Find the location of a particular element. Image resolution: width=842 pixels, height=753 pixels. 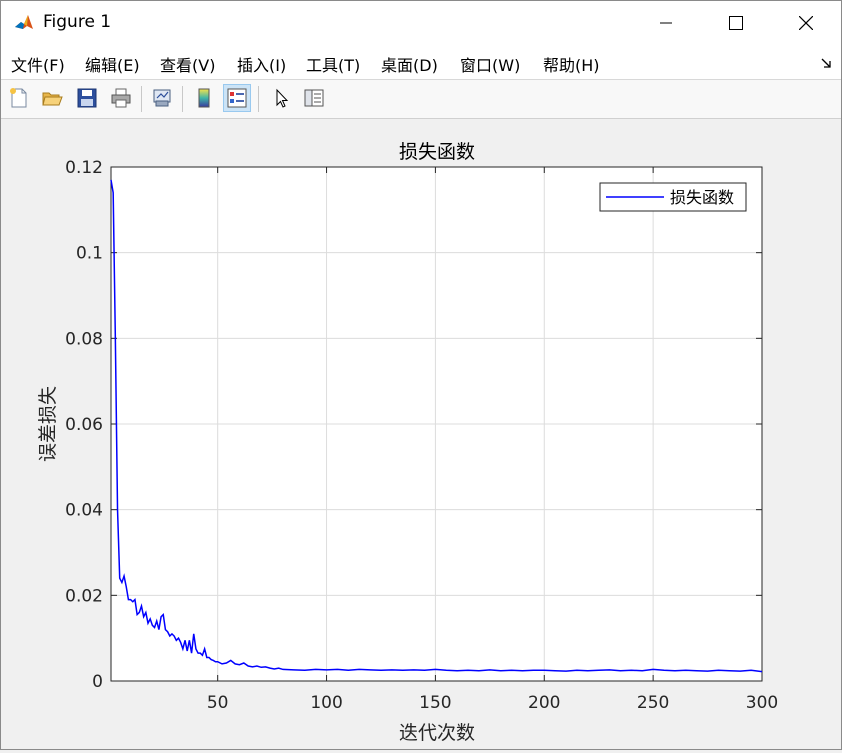

minimize-button is located at coordinates (666, 23).